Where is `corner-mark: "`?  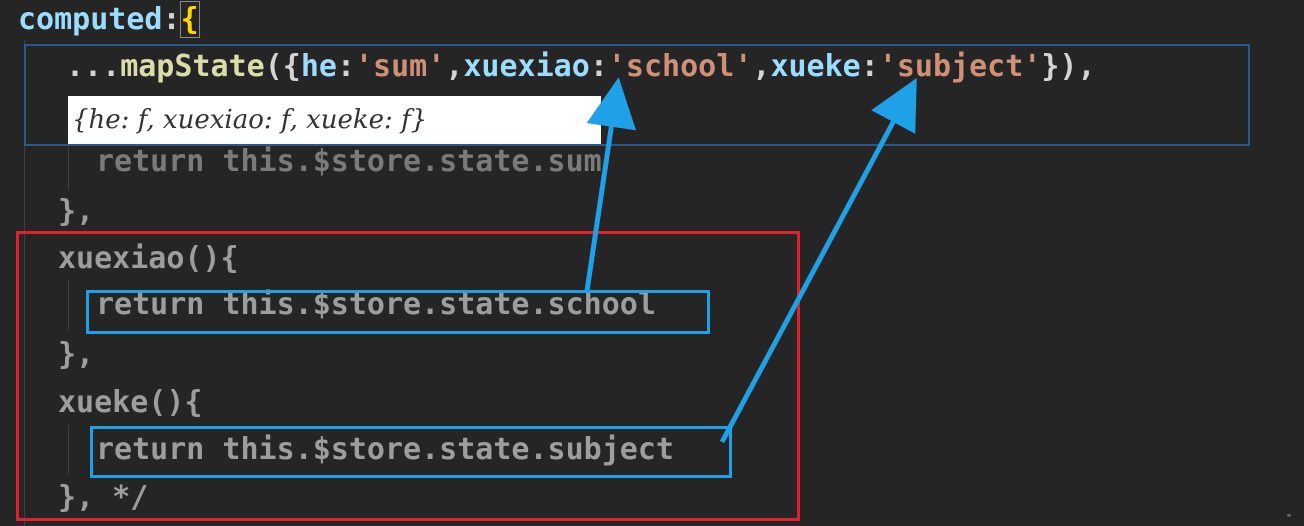
corner-mark: " is located at coordinates (1288, 518).